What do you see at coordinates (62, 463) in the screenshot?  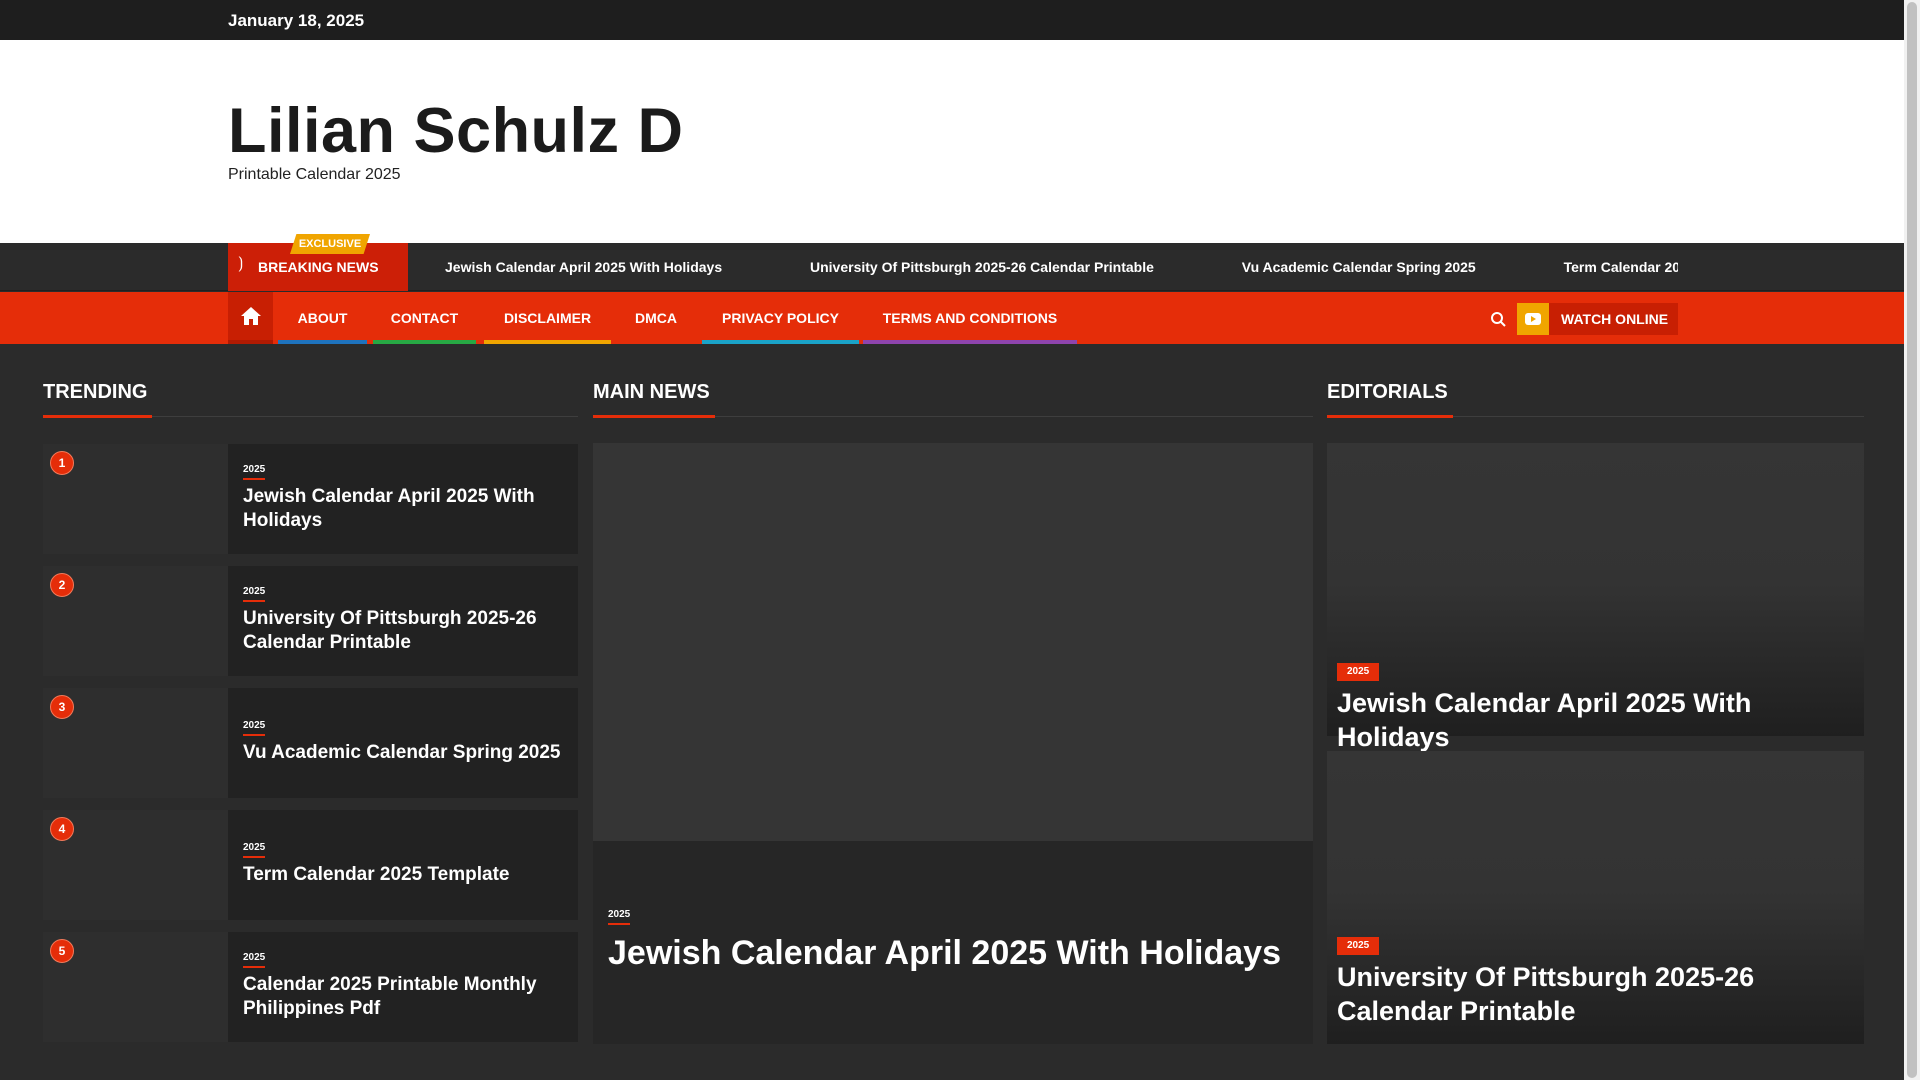 I see `trending-rank: 1` at bounding box center [62, 463].